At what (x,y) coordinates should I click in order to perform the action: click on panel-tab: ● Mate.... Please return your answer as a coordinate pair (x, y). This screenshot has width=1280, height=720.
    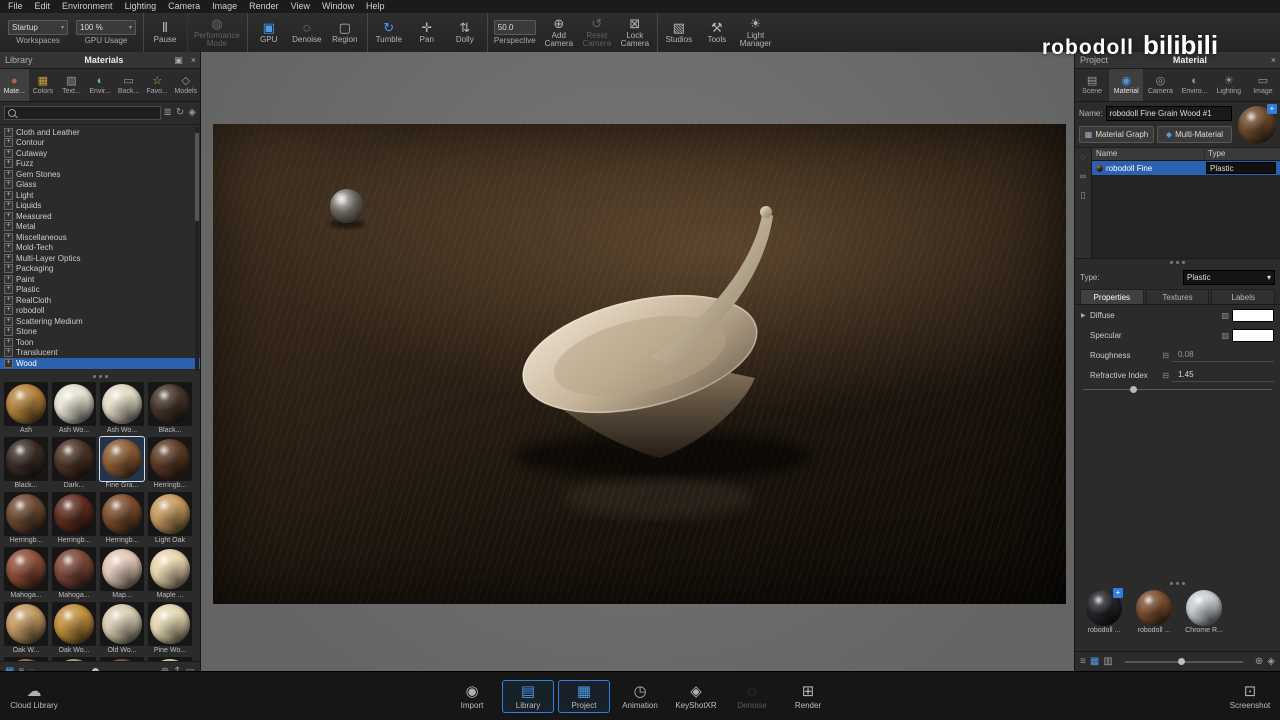
    Looking at the image, I should click on (14, 85).